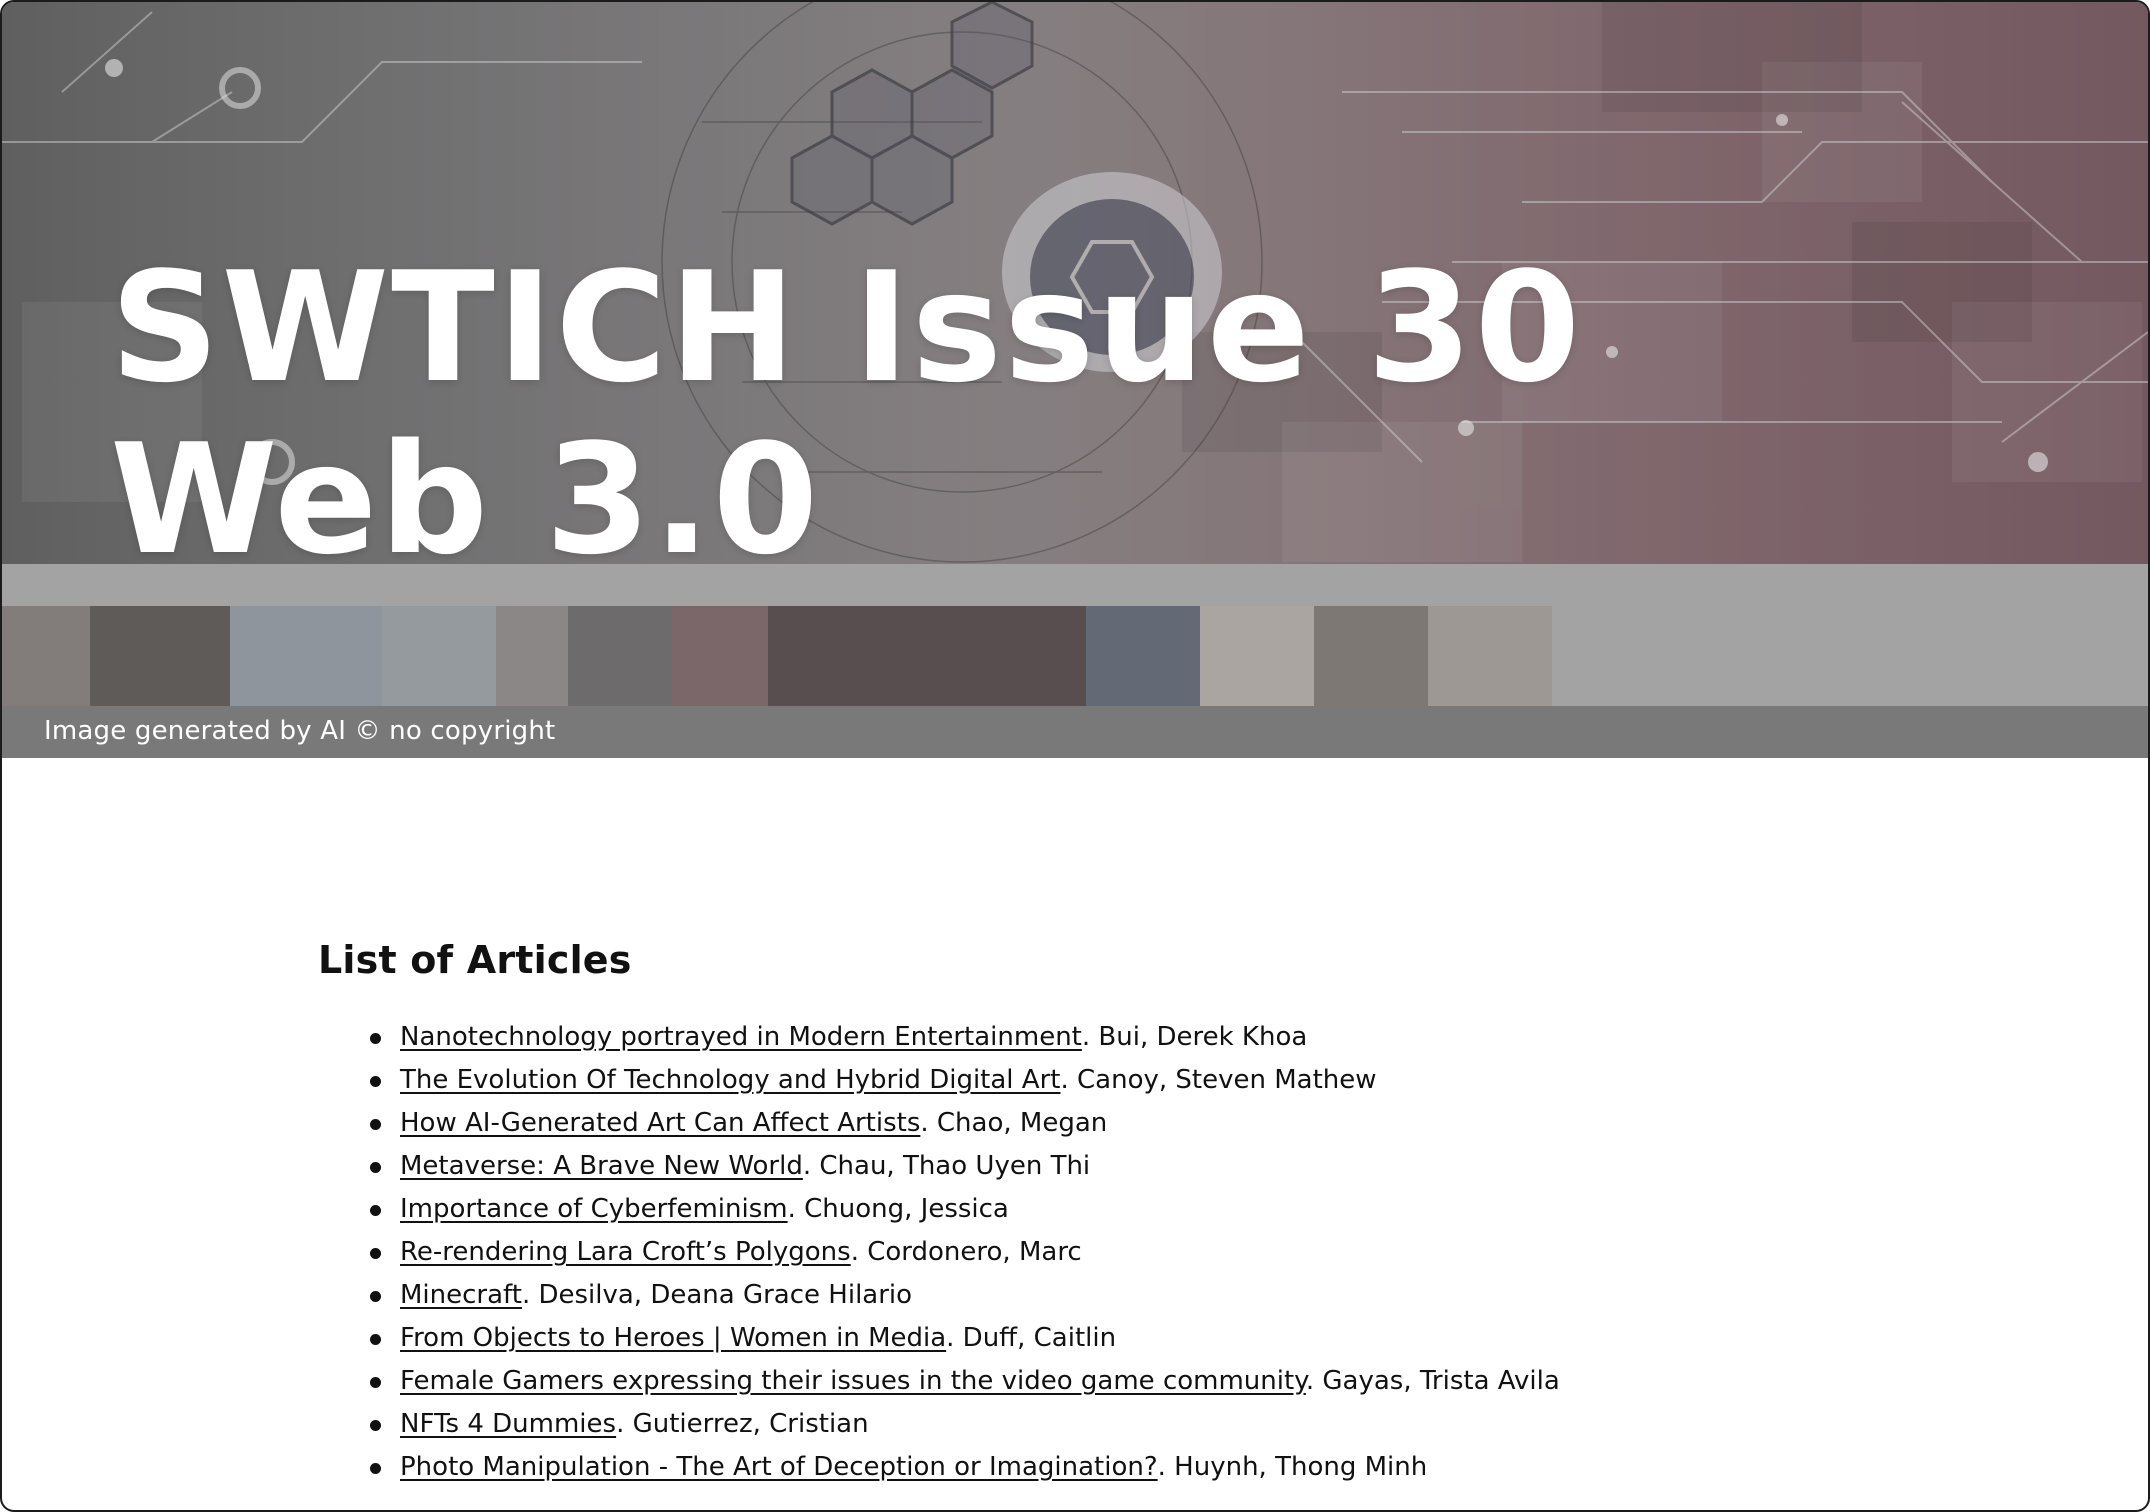 This screenshot has height=1512, width=2150. Describe the element at coordinates (594, 1209) in the screenshot. I see `article-link: Importance of Cyberfeminism` at that location.